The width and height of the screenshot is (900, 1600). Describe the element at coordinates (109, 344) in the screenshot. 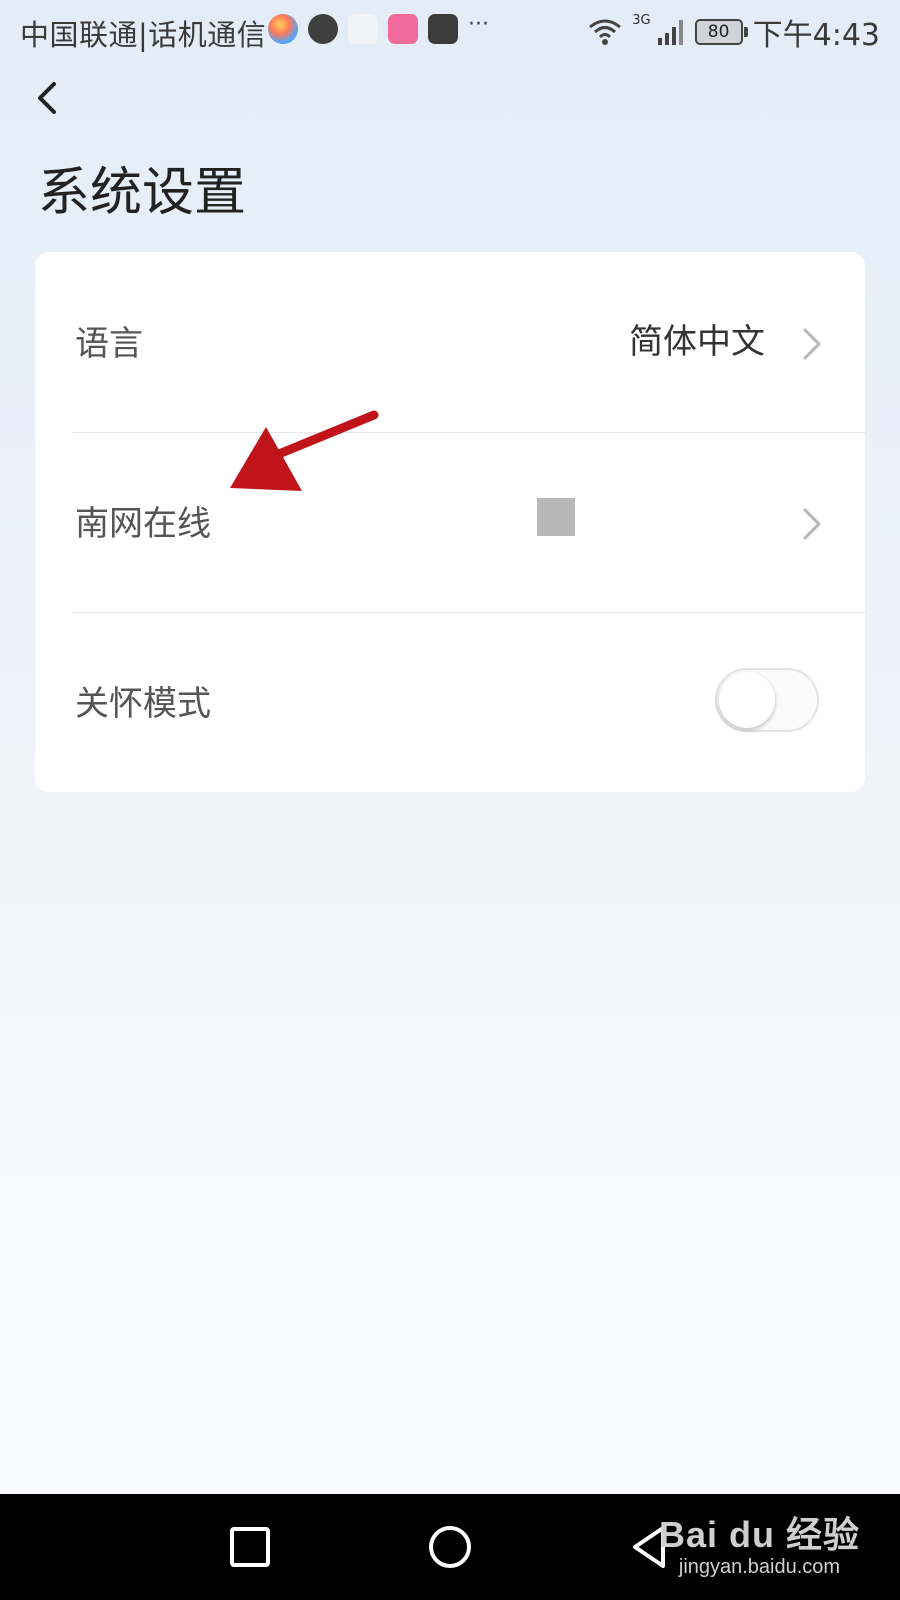

I see `language-label: 语言` at that location.